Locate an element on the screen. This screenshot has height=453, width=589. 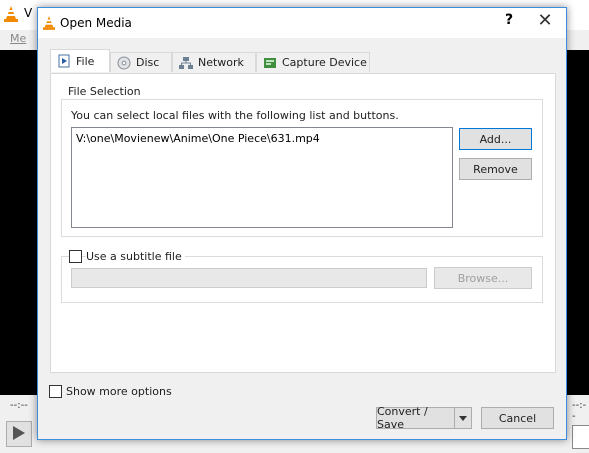
dropdown-arrow-icon is located at coordinates (463, 418).